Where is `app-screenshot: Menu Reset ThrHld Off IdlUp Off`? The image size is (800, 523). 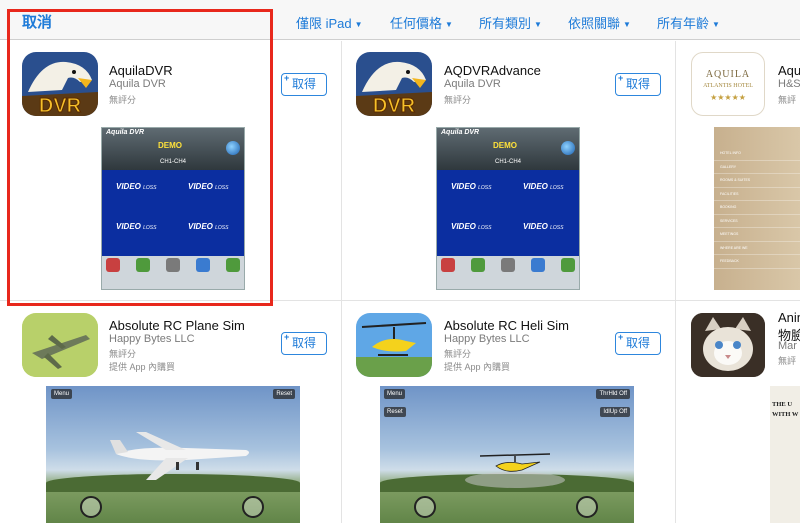 app-screenshot: Menu Reset ThrHld Off IdlUp Off is located at coordinates (507, 454).